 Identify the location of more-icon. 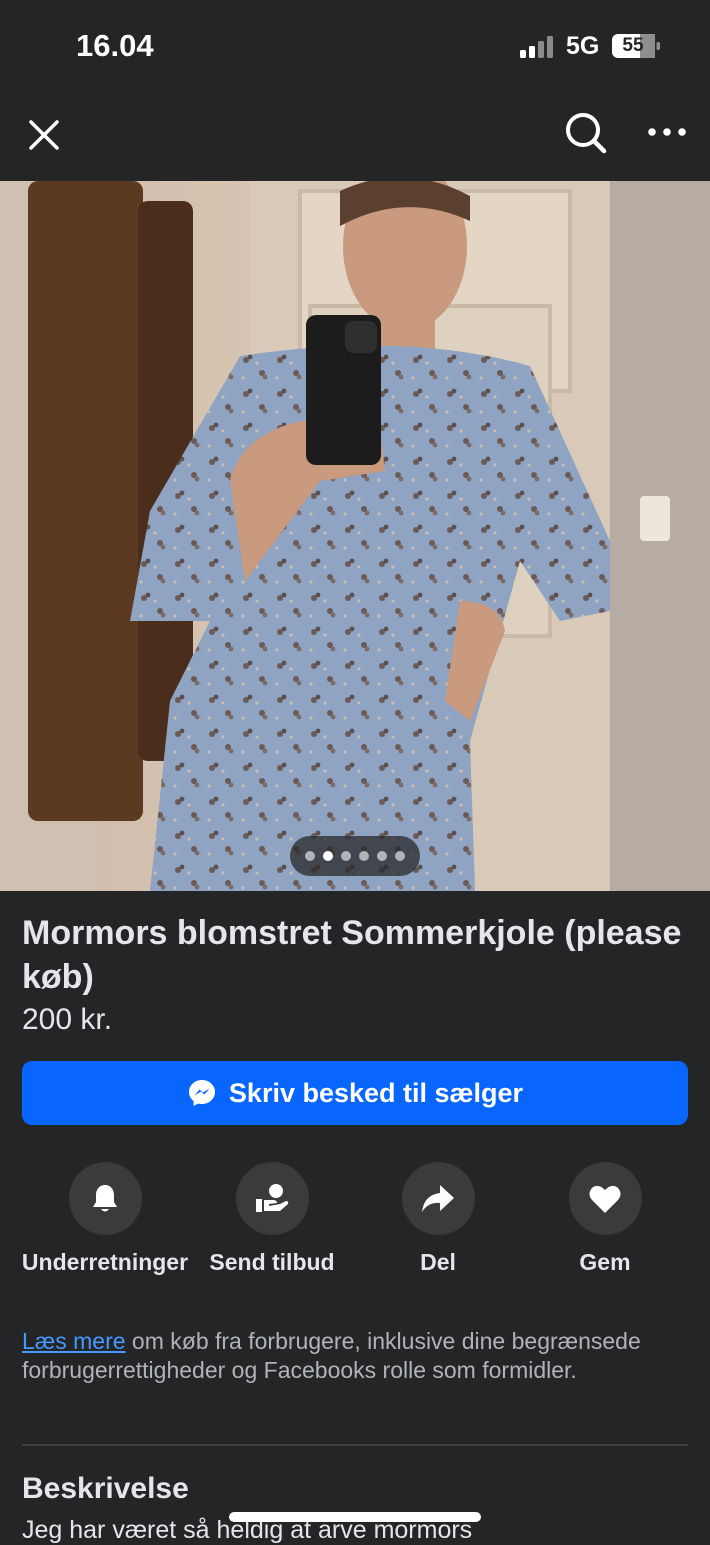
(667, 132).